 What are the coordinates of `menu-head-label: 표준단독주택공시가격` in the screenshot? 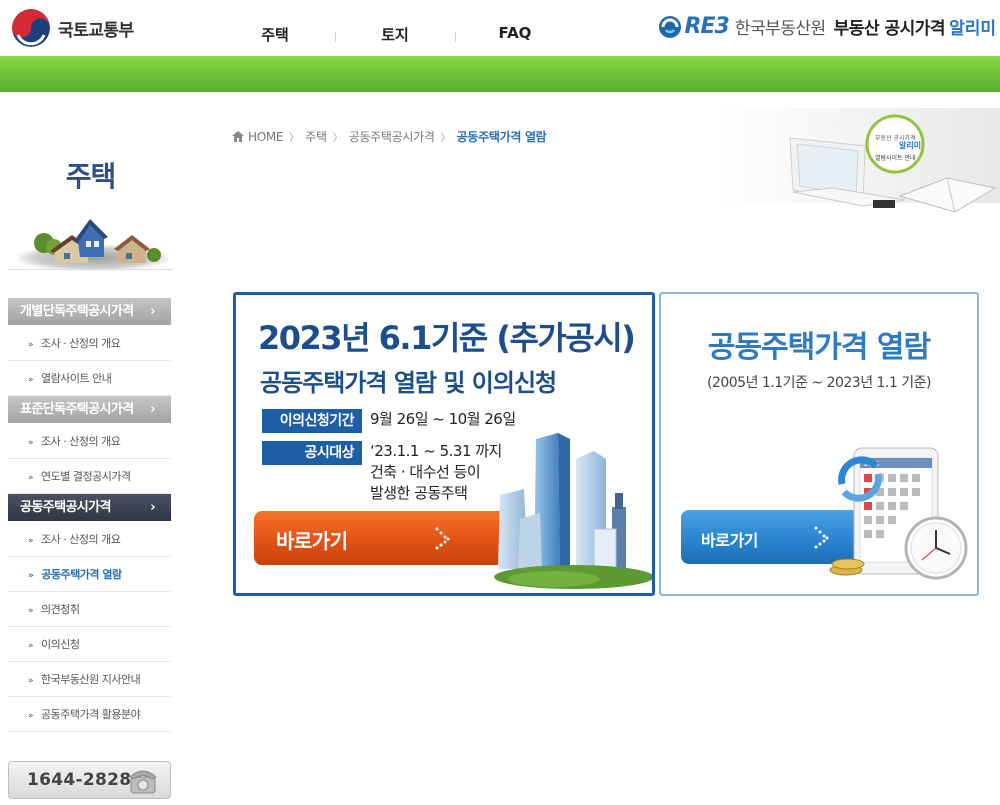 It's located at (77, 409).